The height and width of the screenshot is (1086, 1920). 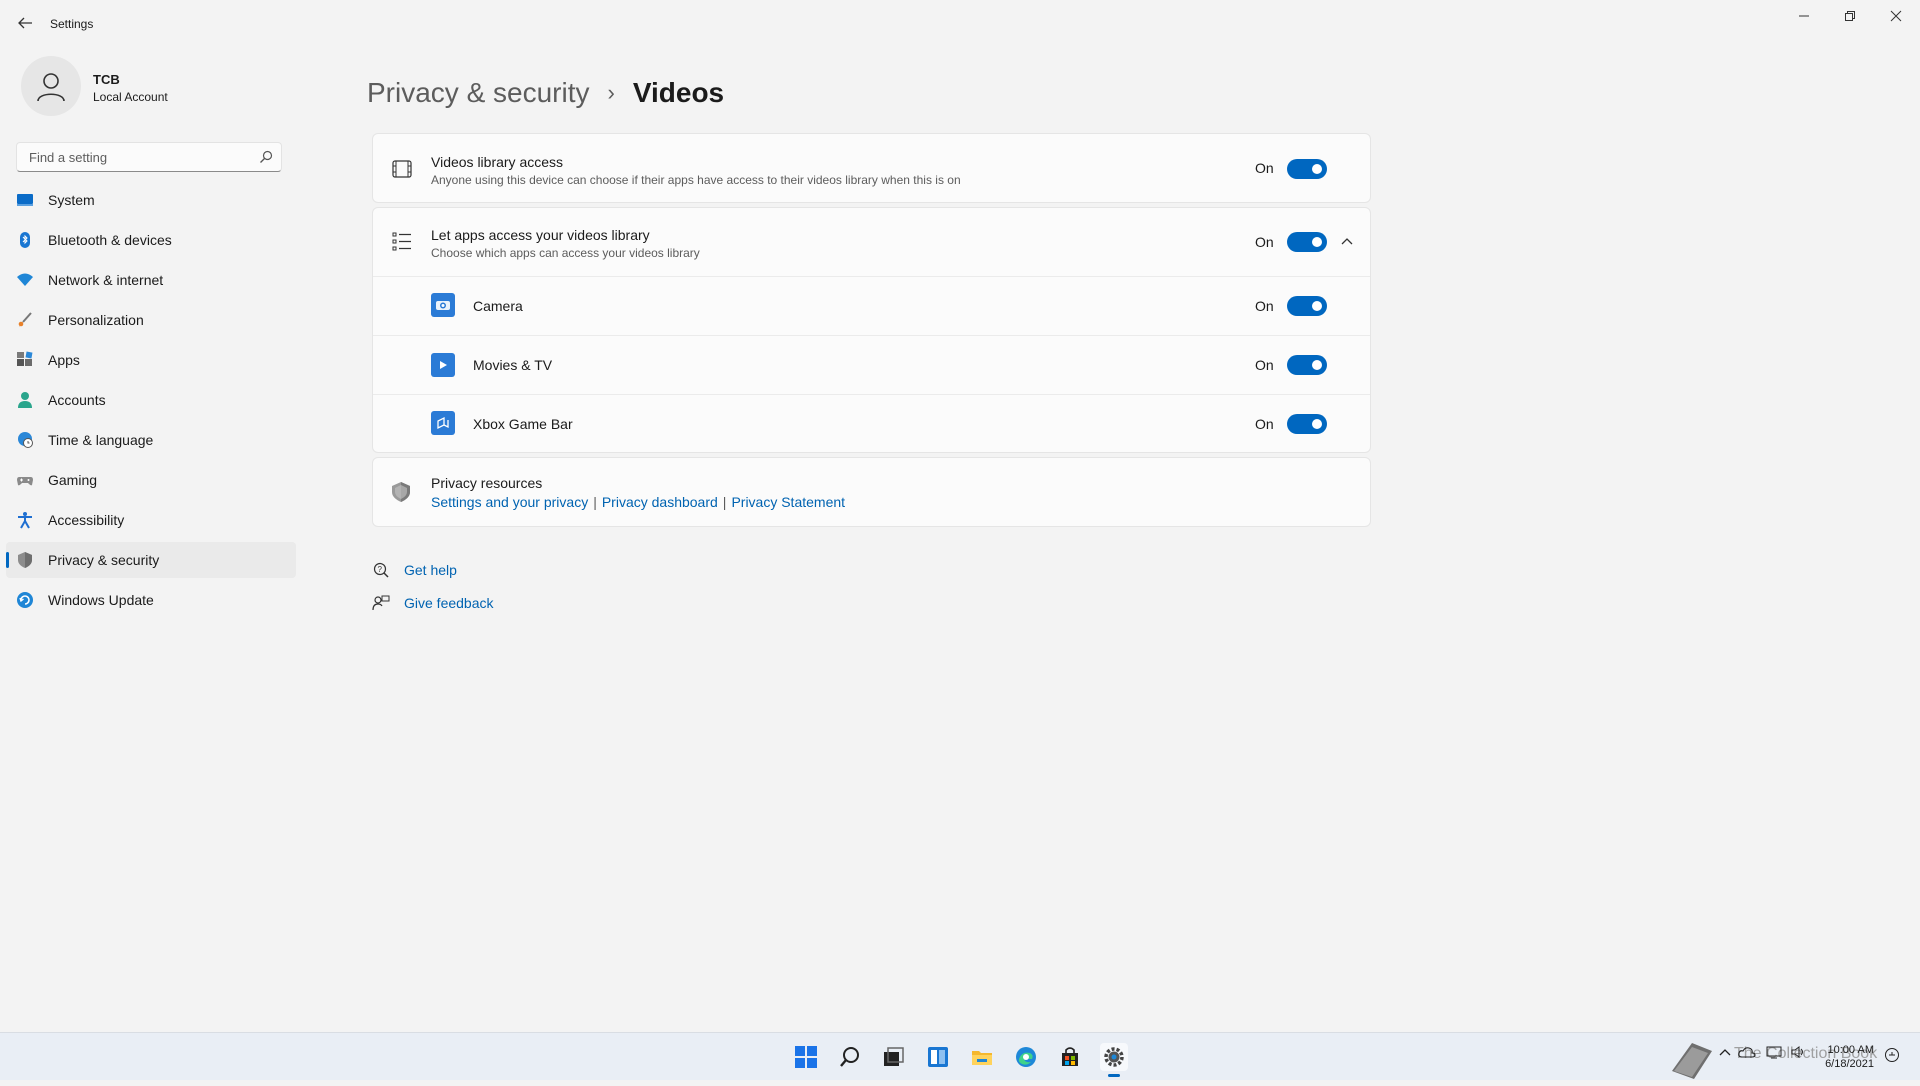 I want to click on sidebar-item-label: Bluetooth & devices, so click(x=110, y=240).